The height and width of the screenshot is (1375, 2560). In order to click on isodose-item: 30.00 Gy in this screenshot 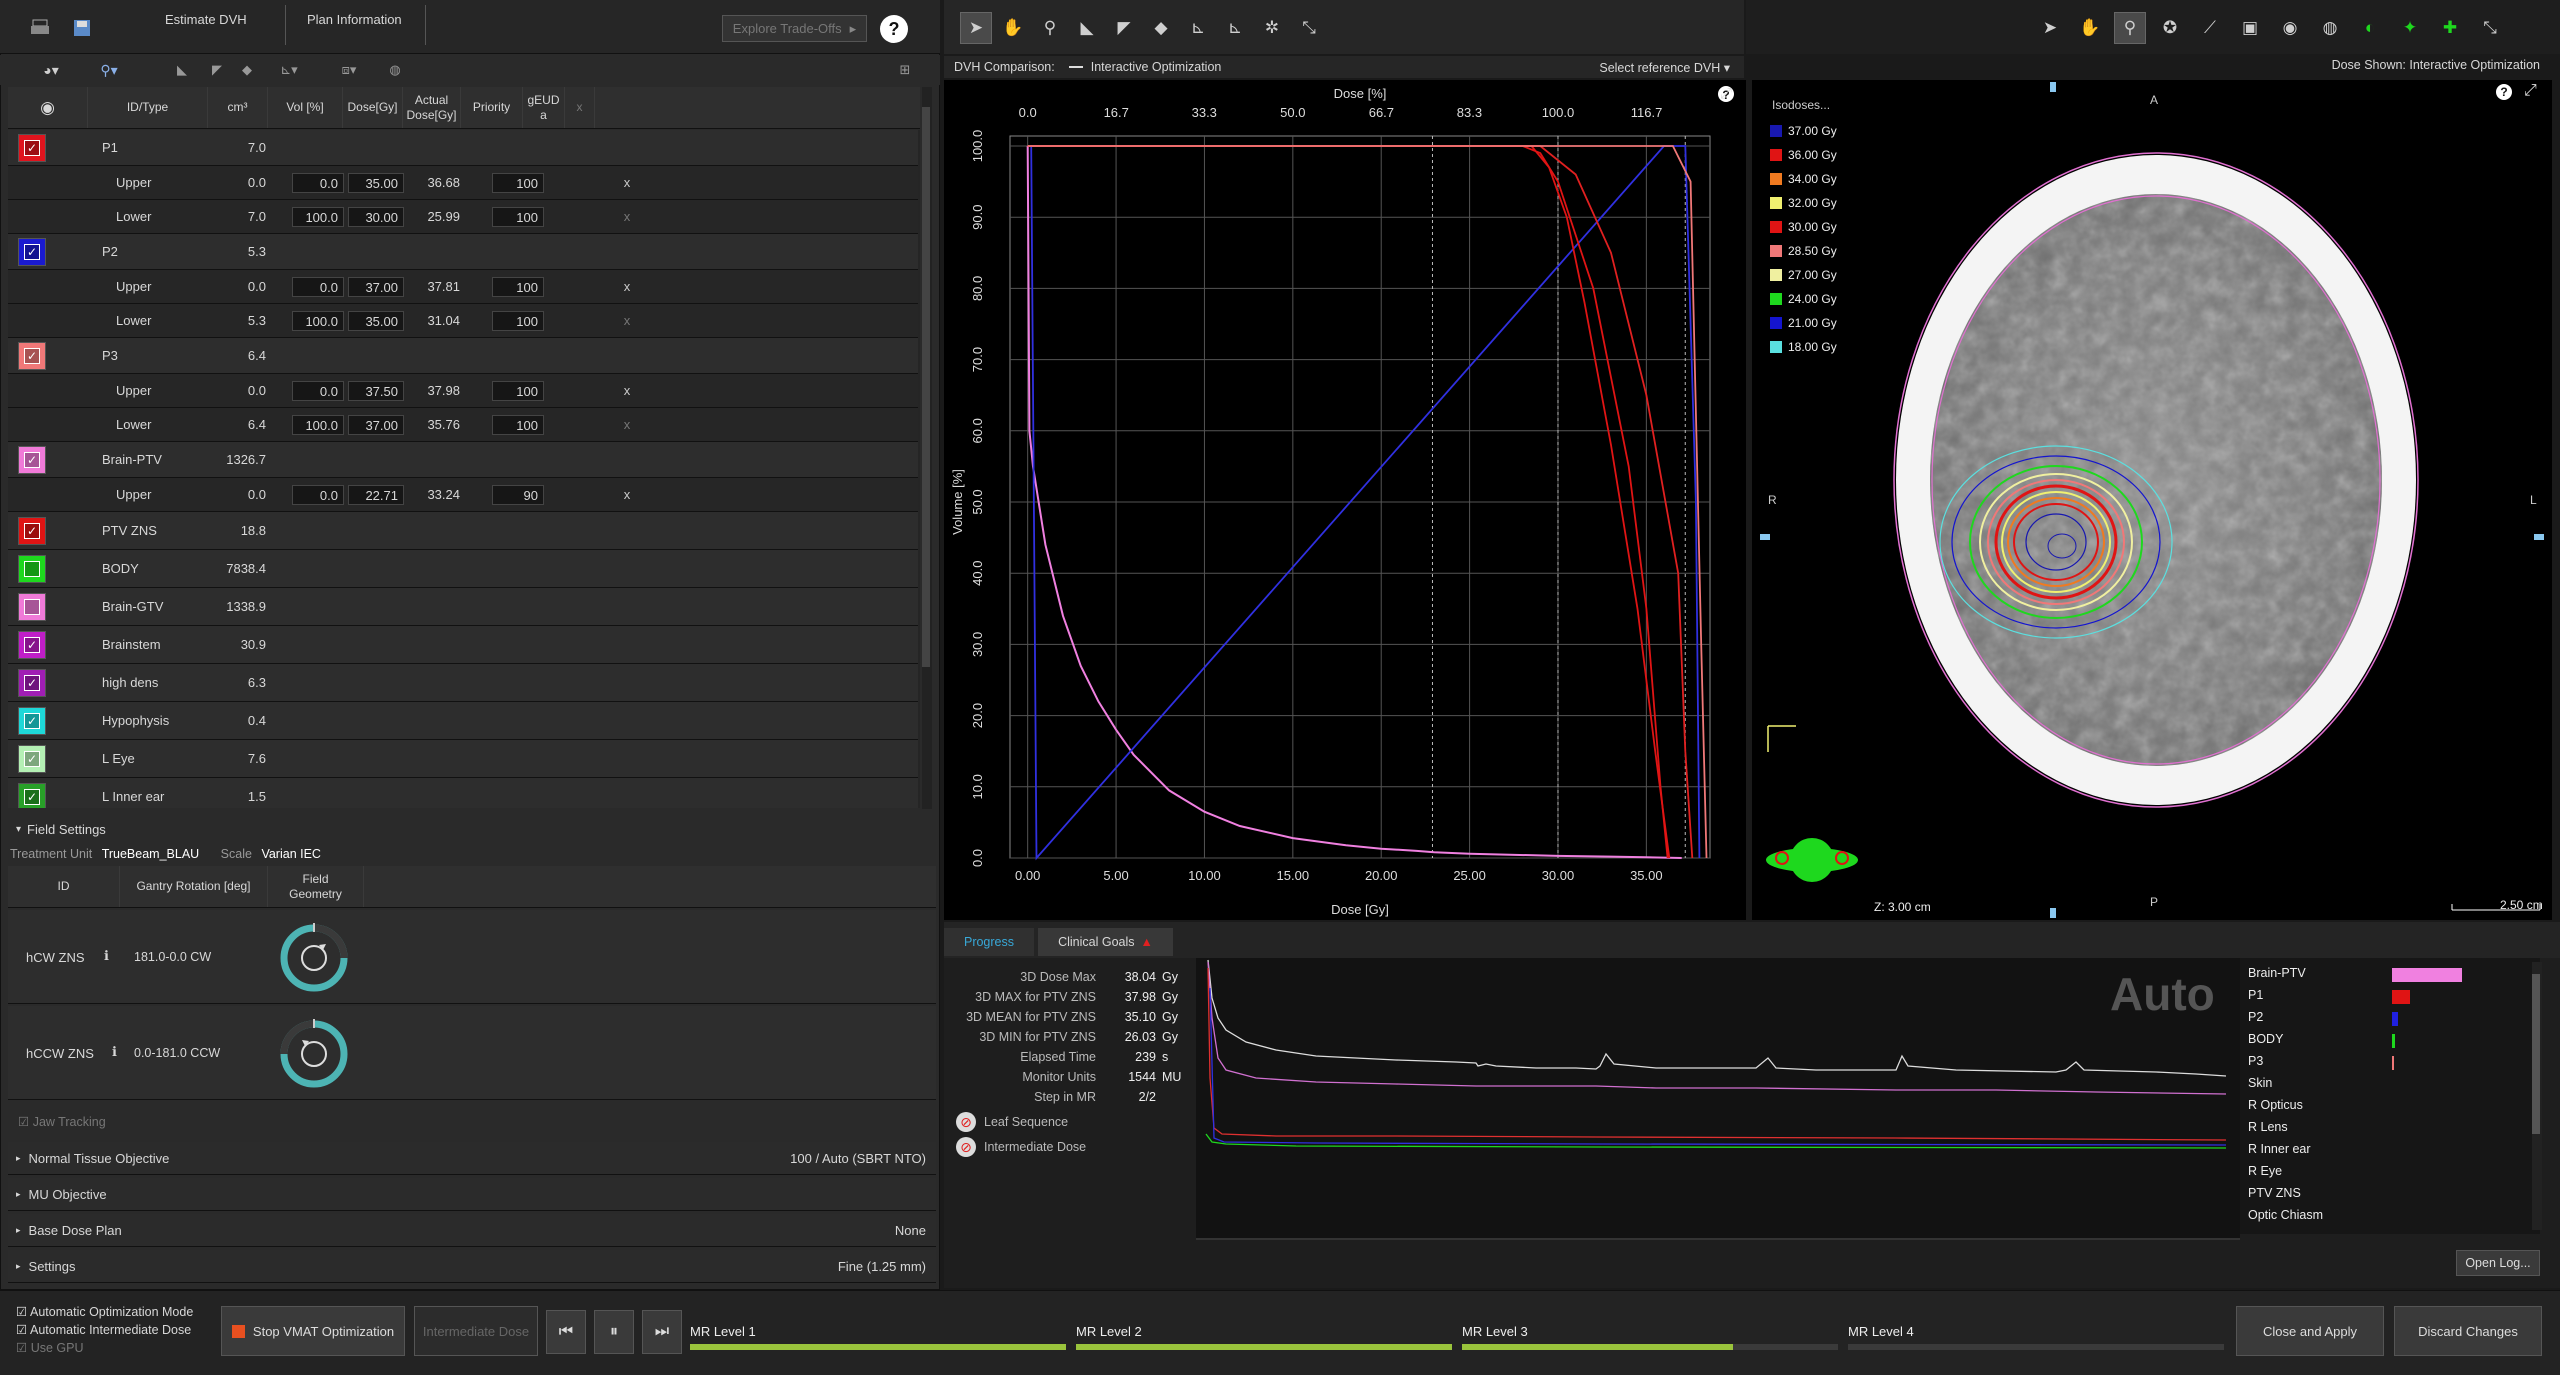, I will do `click(1803, 227)`.